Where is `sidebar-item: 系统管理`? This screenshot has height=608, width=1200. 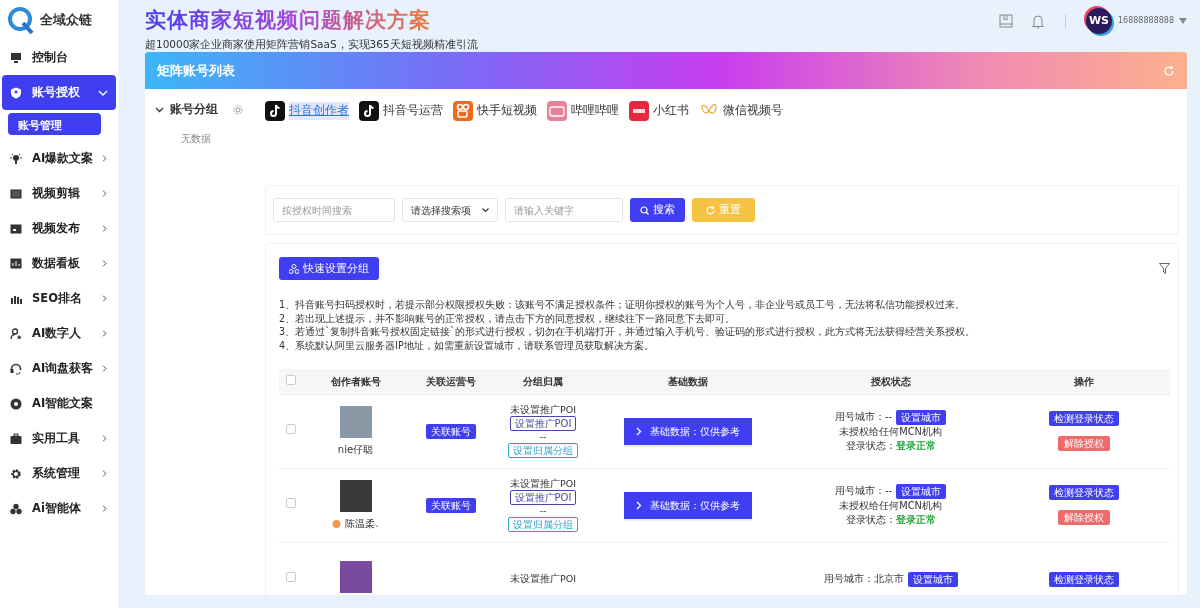 sidebar-item: 系统管理 is located at coordinates (59, 473).